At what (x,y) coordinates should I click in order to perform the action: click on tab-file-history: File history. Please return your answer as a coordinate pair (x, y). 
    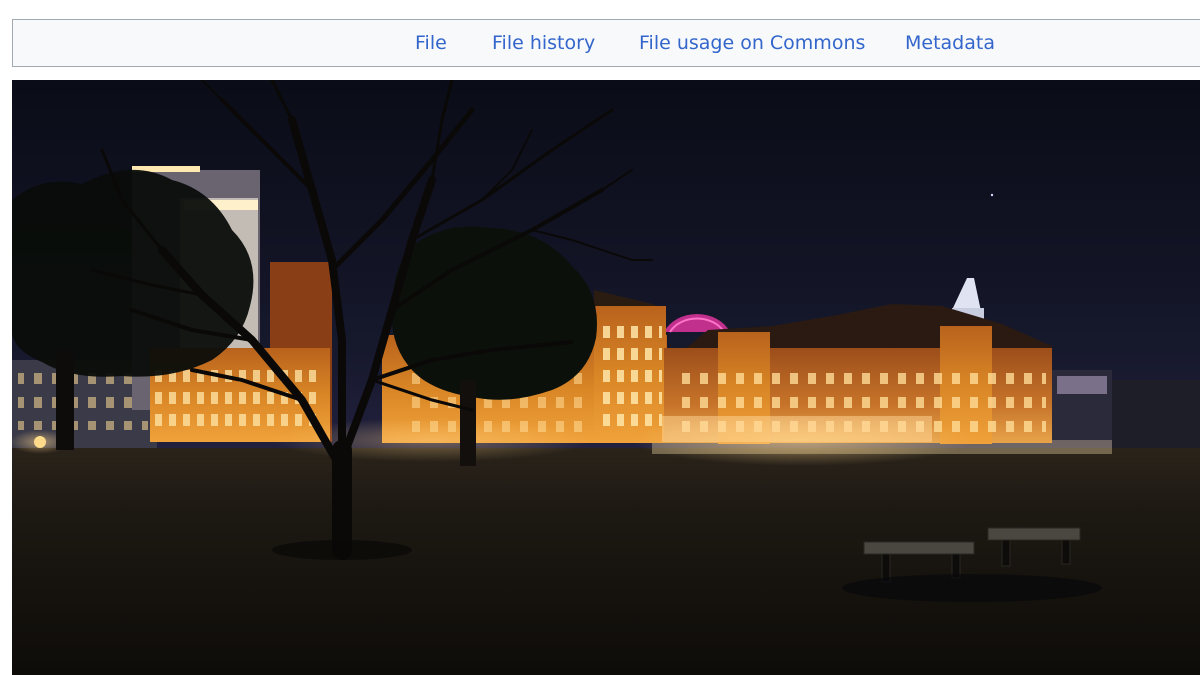
    Looking at the image, I should click on (543, 44).